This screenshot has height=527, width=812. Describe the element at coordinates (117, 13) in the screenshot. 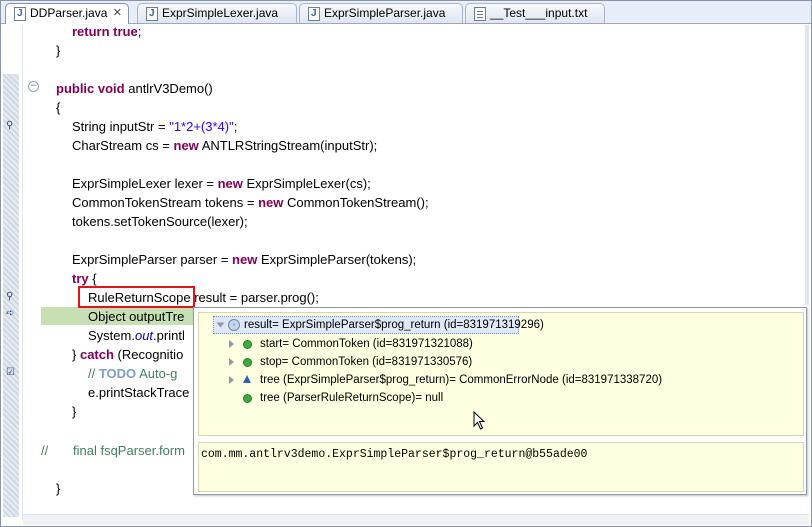

I see `close-icon: ✕` at that location.